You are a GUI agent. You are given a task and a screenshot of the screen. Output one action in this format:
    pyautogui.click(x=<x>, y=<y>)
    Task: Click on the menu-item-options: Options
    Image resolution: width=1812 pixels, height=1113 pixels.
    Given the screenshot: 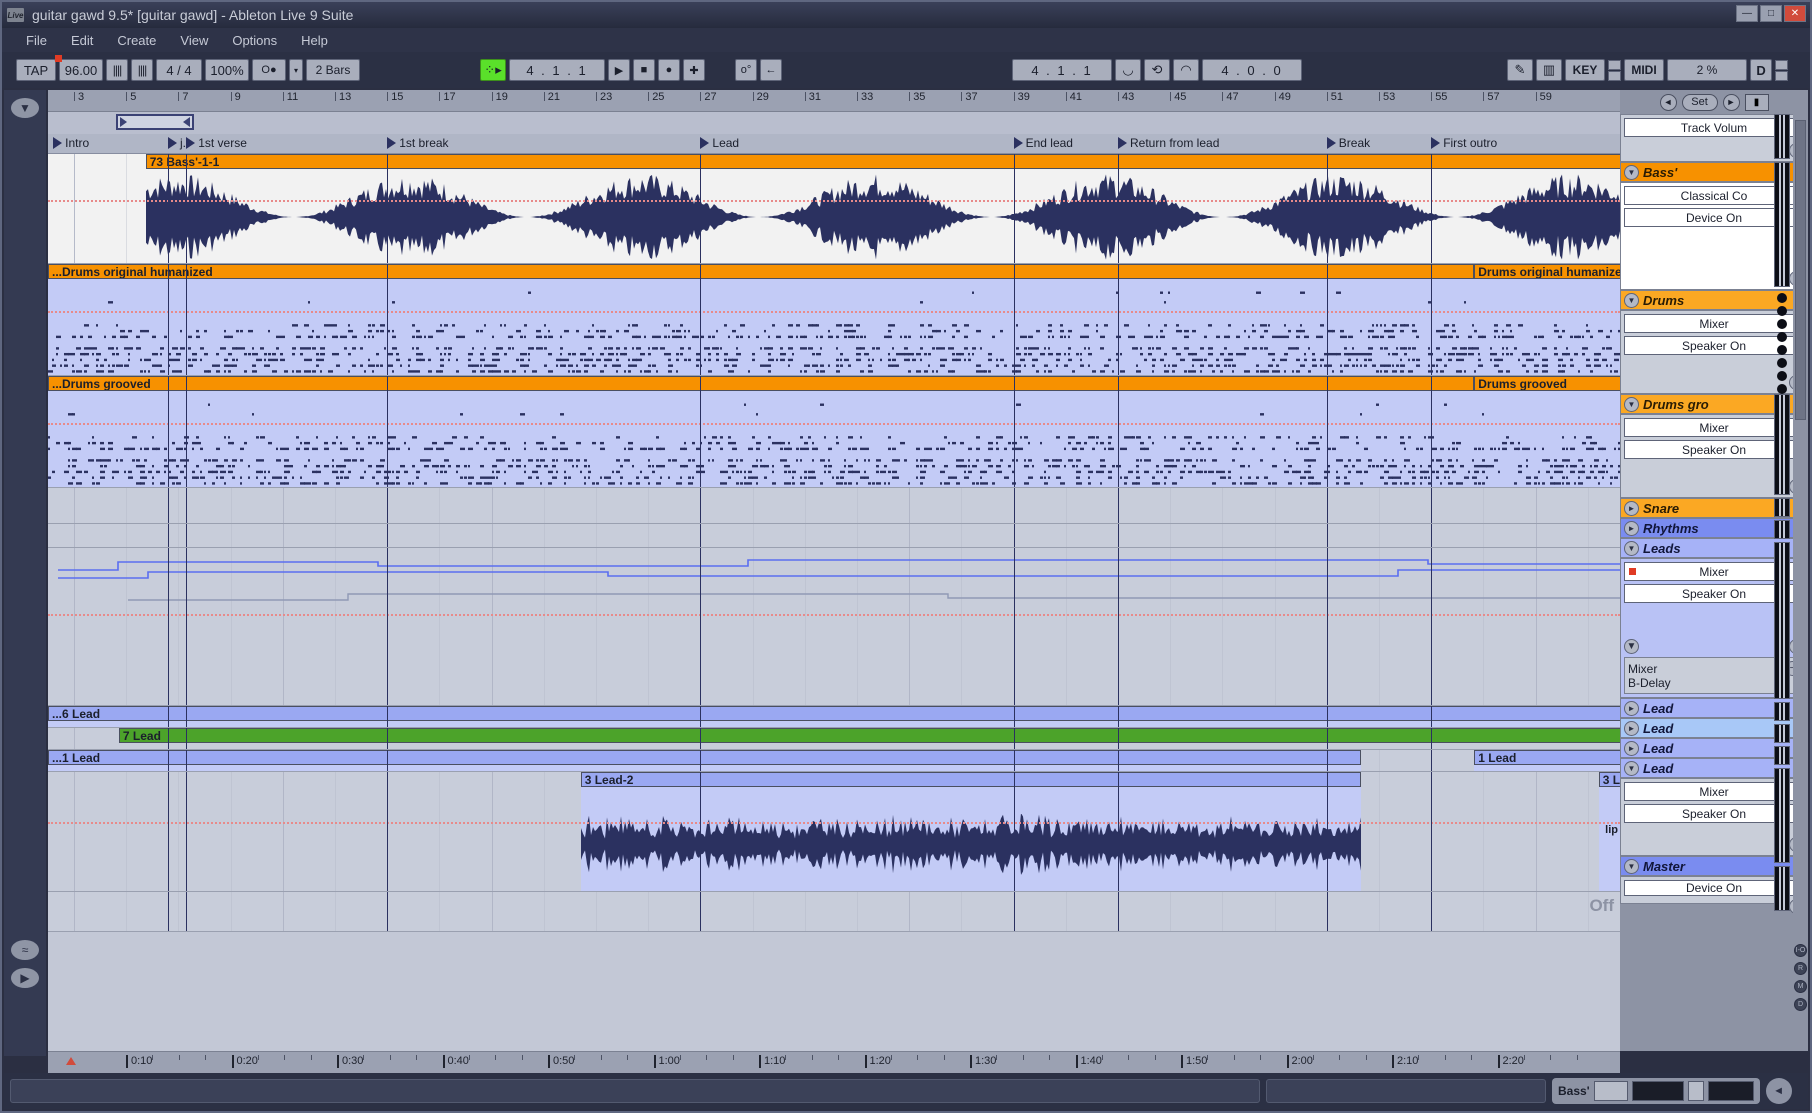 What is the action you would take?
    pyautogui.click(x=254, y=40)
    